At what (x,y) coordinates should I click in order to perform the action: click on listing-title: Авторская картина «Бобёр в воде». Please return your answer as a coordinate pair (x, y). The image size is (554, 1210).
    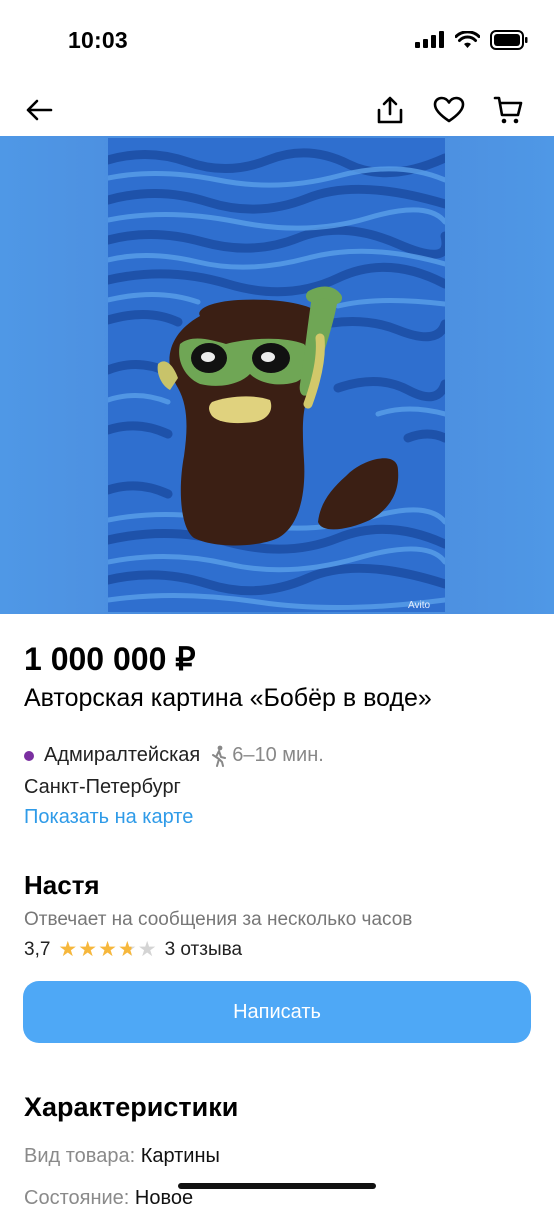
    Looking at the image, I should click on (228, 698).